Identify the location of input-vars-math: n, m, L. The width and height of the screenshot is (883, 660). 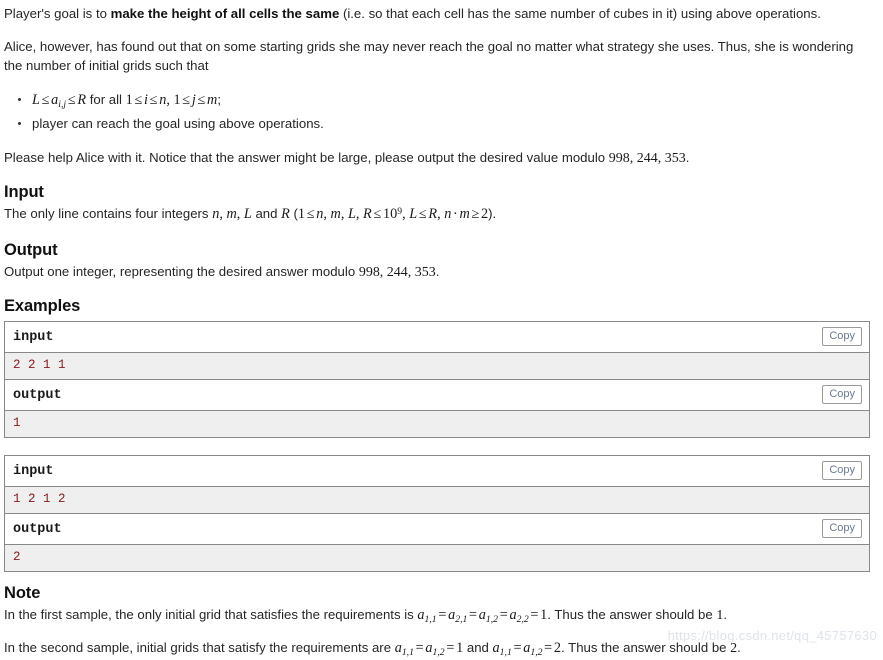
(232, 214).